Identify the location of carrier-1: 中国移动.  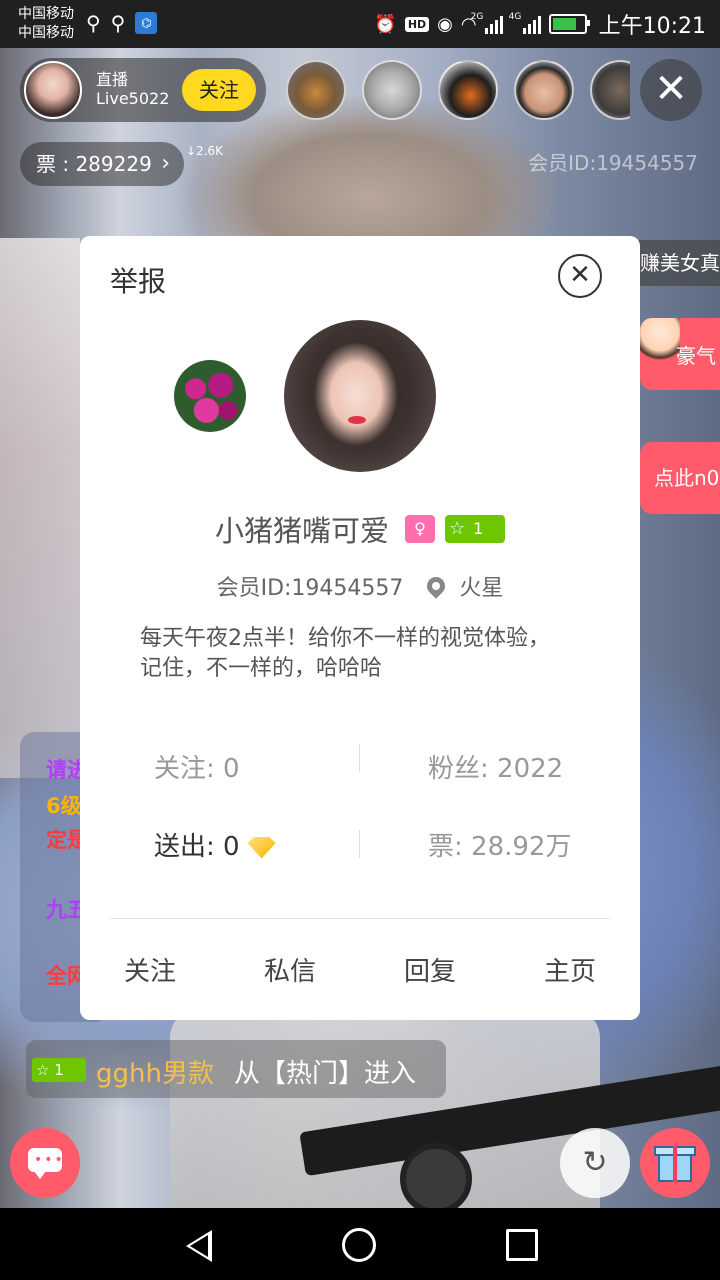
(46, 14).